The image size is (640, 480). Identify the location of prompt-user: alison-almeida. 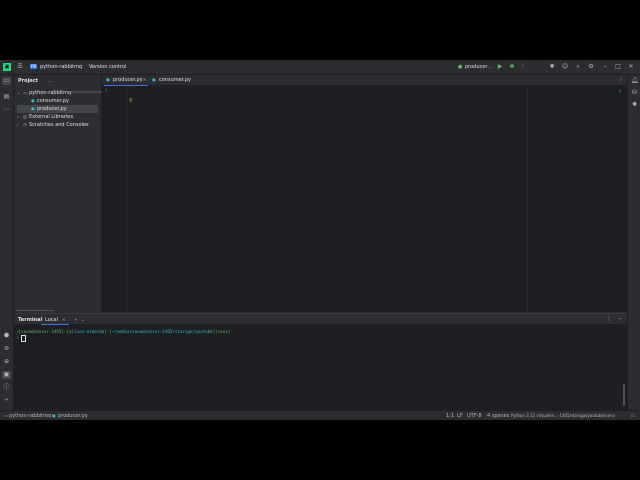
(87, 331).